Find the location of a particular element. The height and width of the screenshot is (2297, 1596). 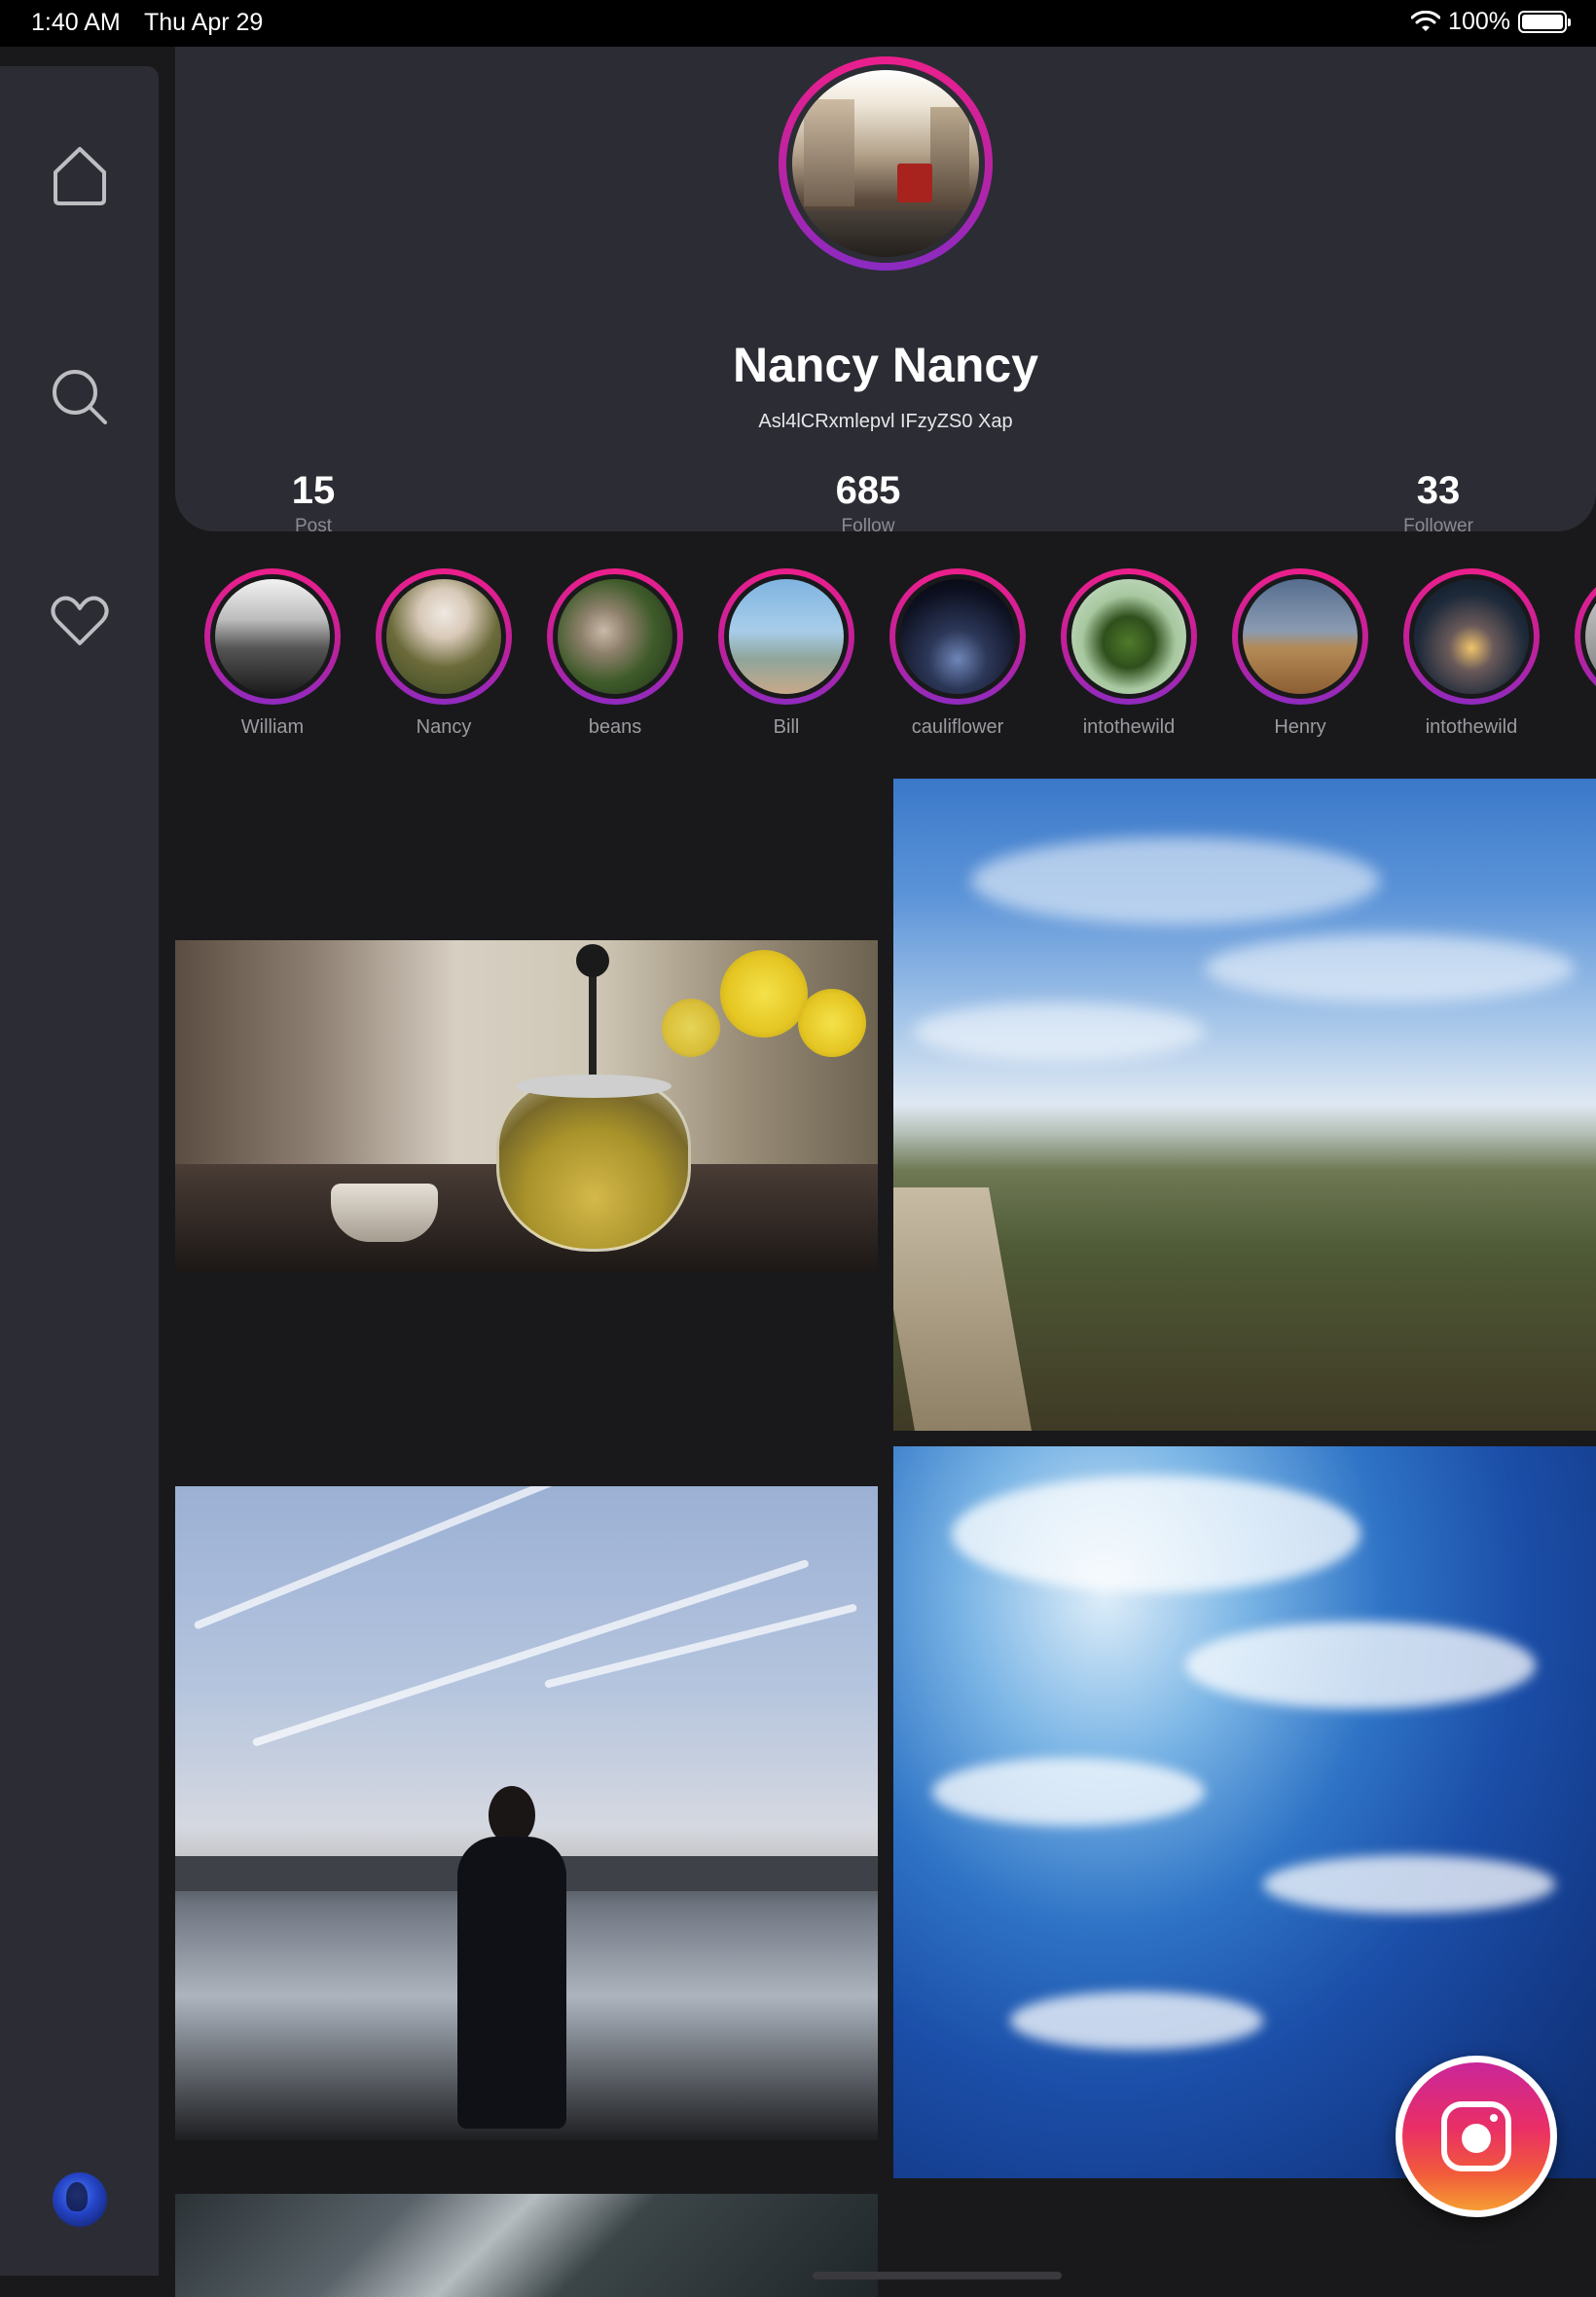

battery-icon is located at coordinates (1544, 22).